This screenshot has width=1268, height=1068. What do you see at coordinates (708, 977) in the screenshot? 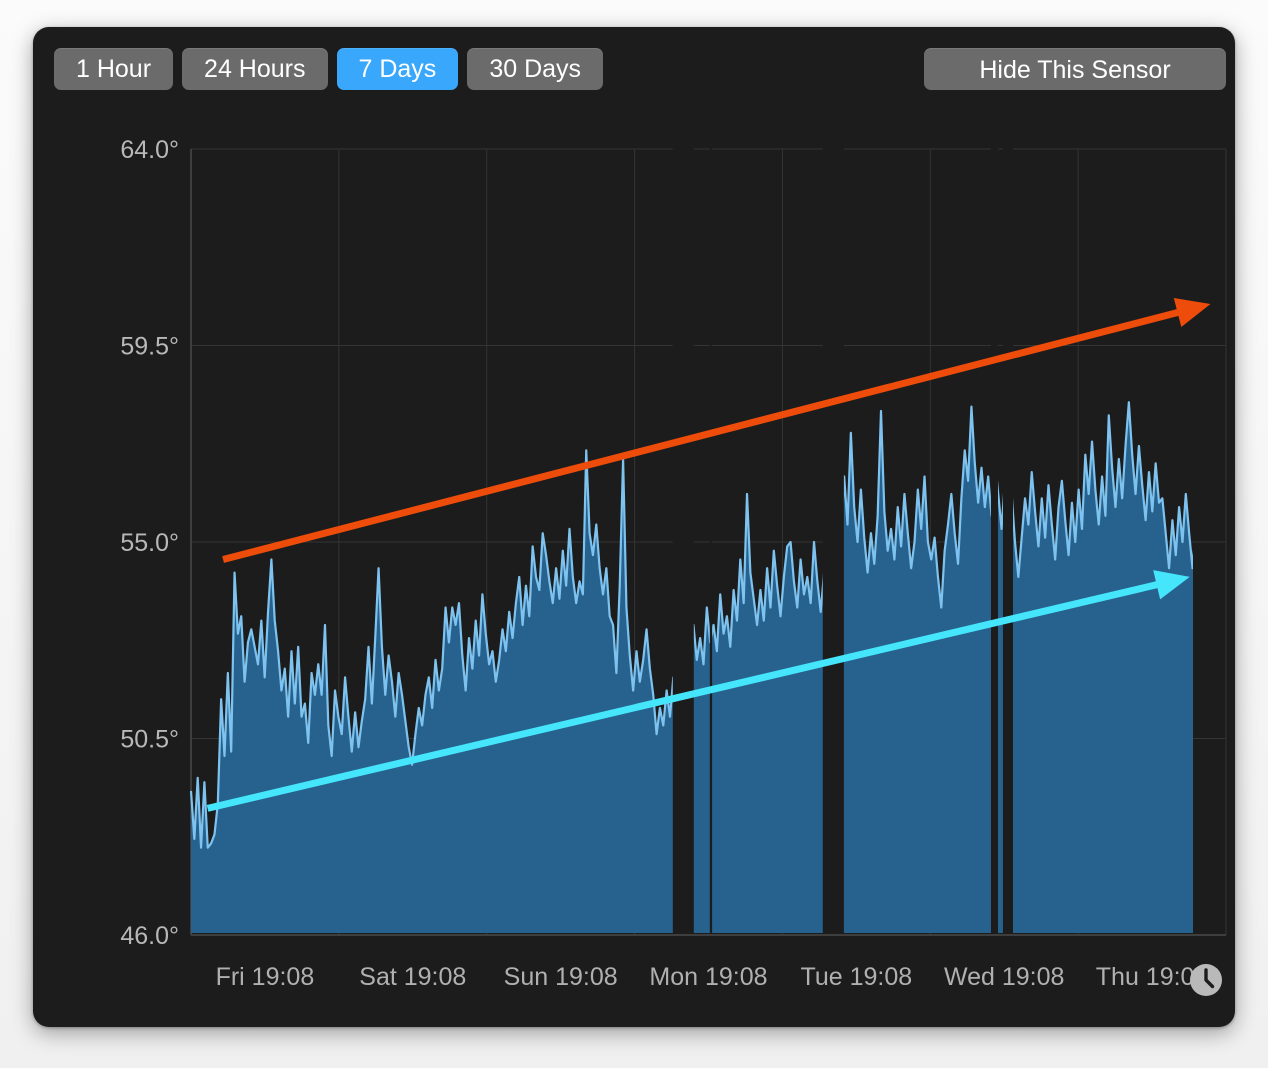
I see `svg-text: Mon 19:08` at bounding box center [708, 977].